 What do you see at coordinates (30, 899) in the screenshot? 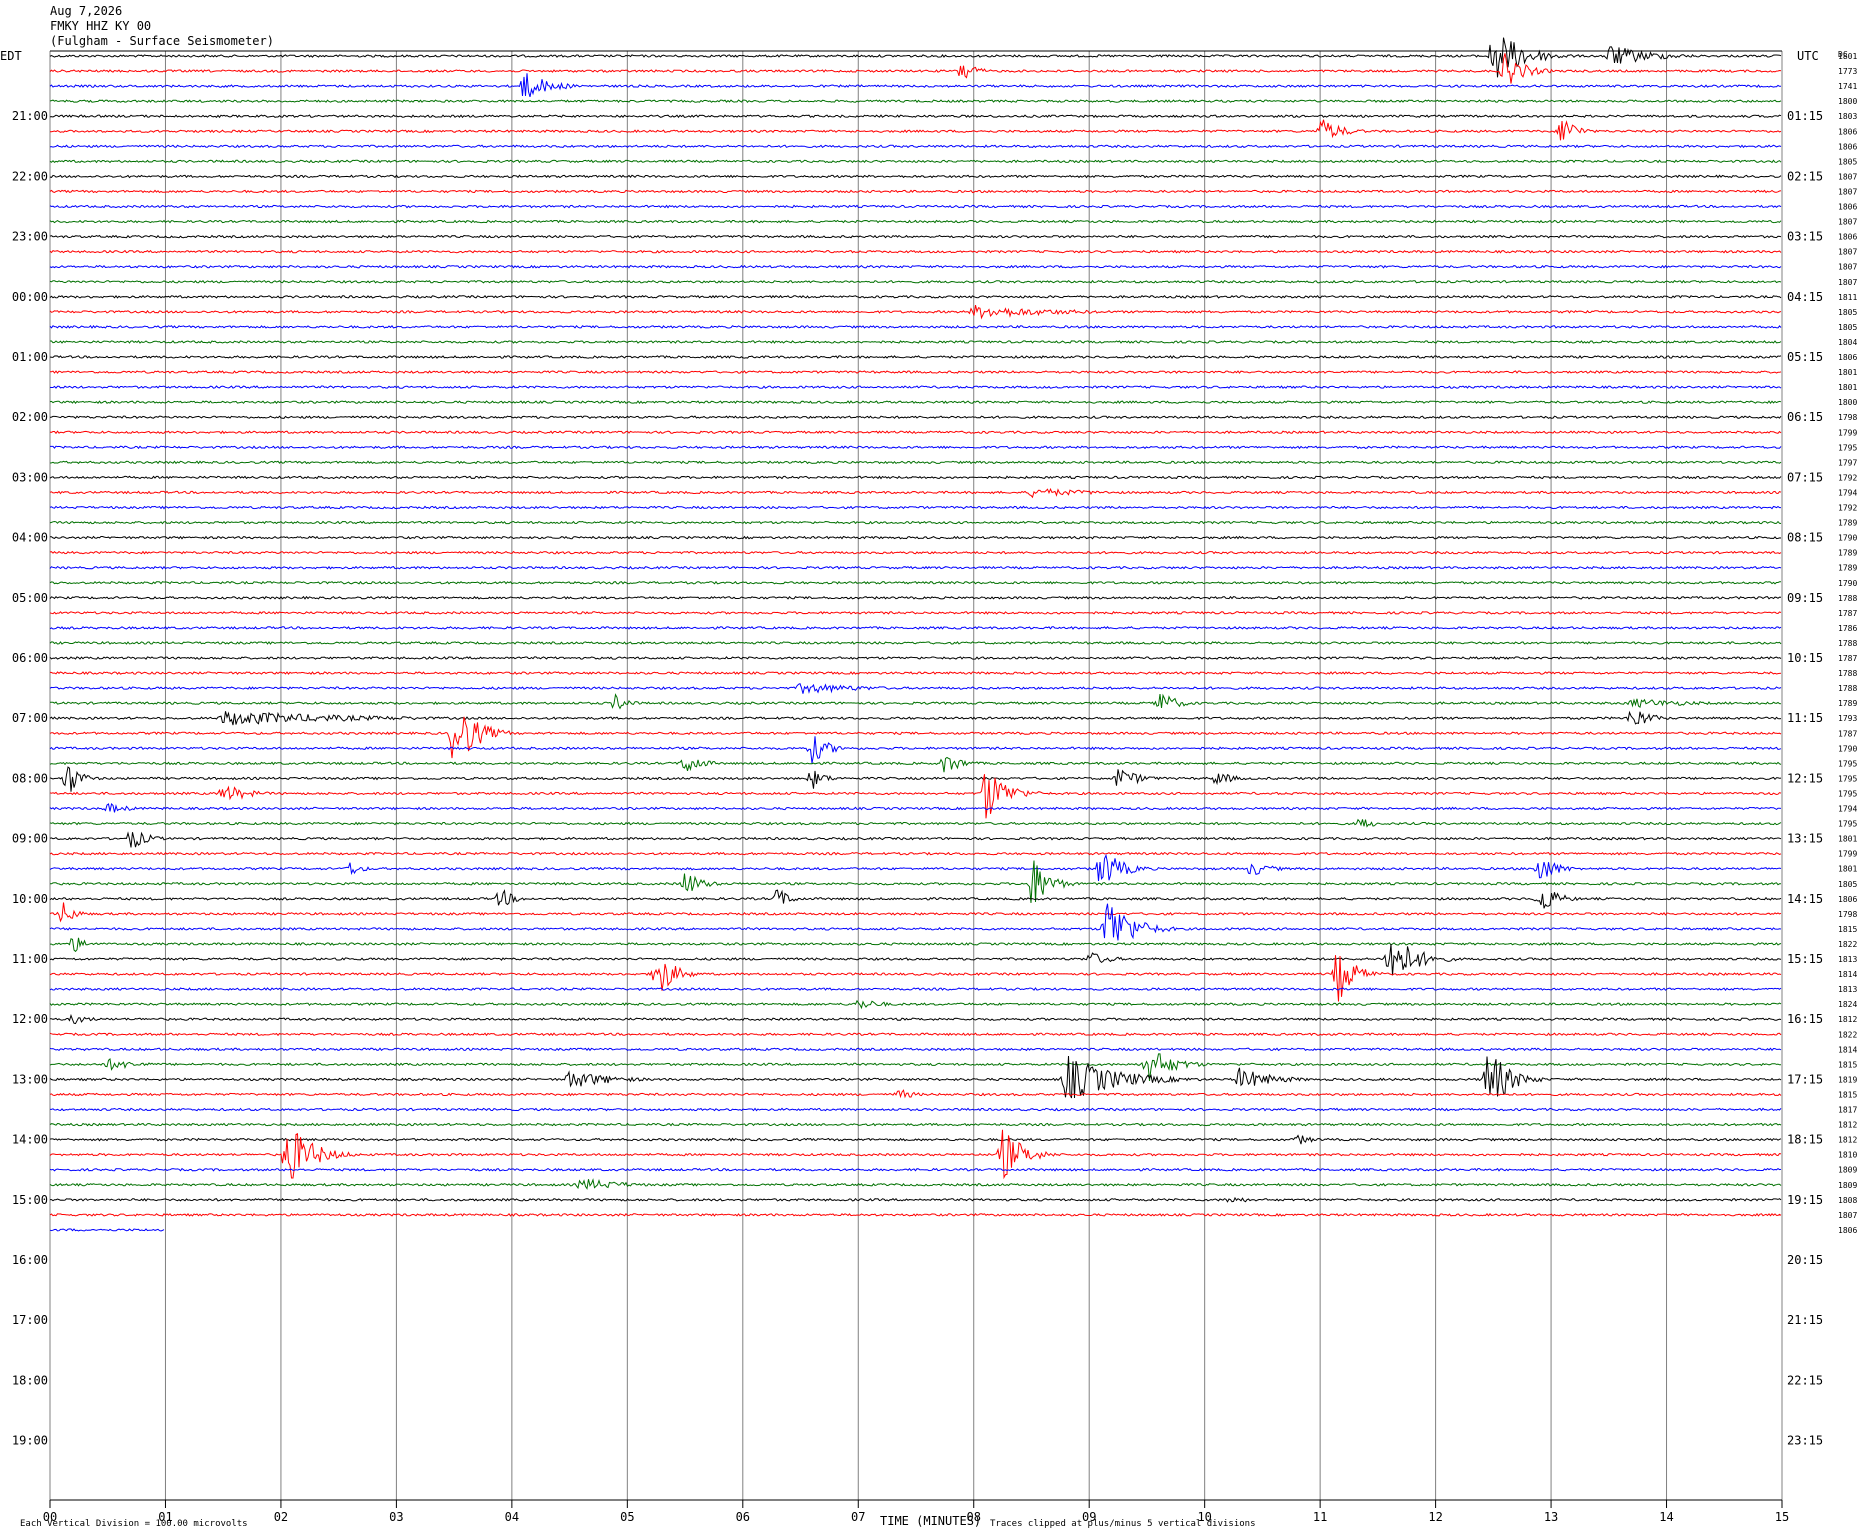
I see `edt-hour-label: 10:00` at bounding box center [30, 899].